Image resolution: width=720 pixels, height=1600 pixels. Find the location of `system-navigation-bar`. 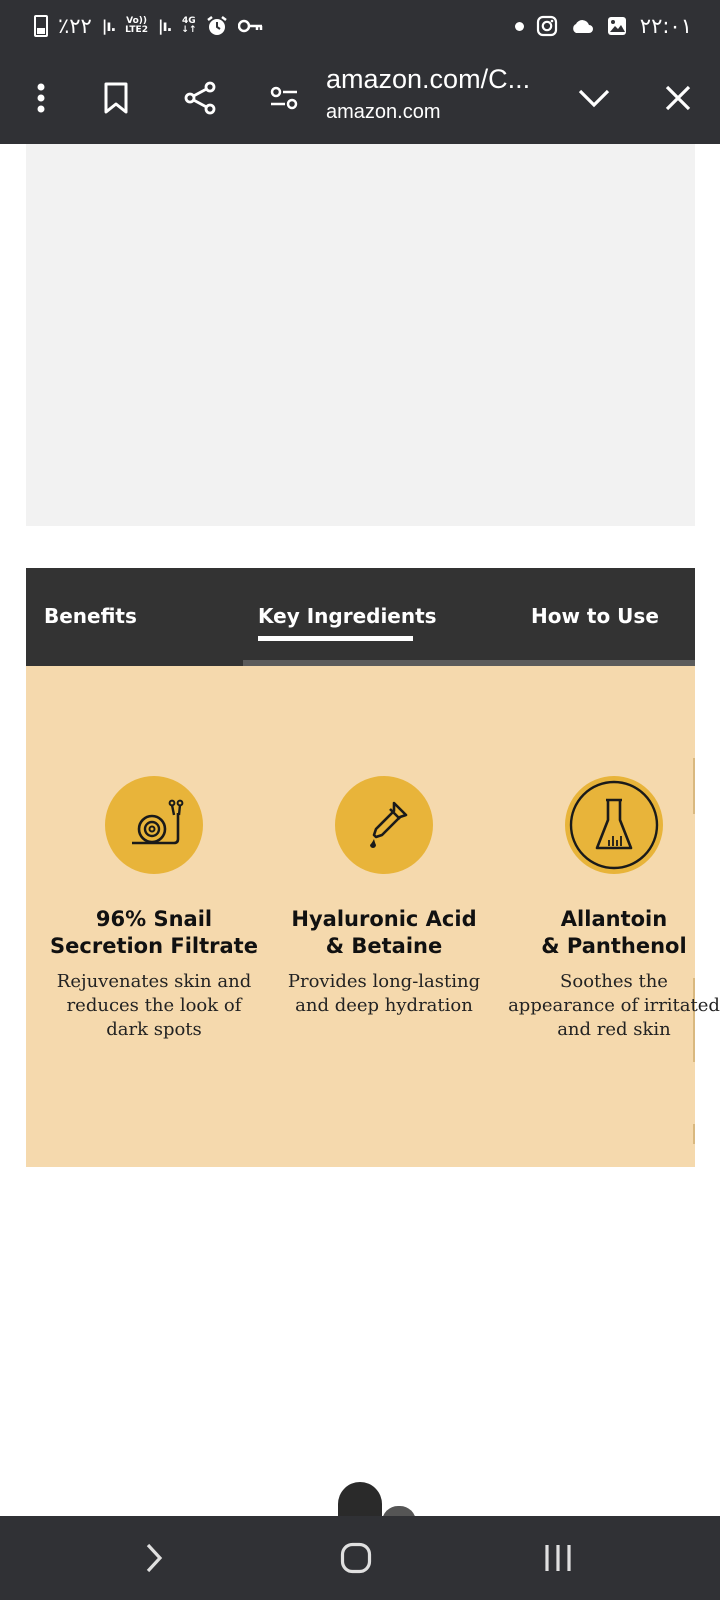

system-navigation-bar is located at coordinates (360, 1558).